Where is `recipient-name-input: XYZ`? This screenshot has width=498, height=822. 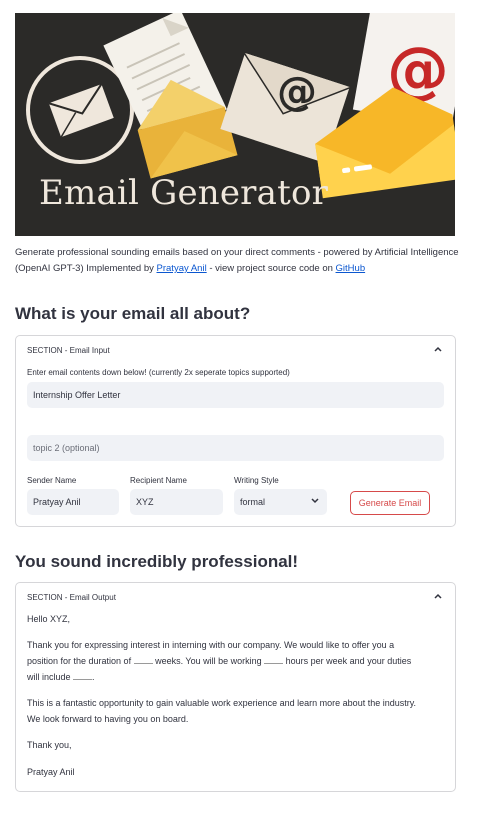
recipient-name-input: XYZ is located at coordinates (176, 502).